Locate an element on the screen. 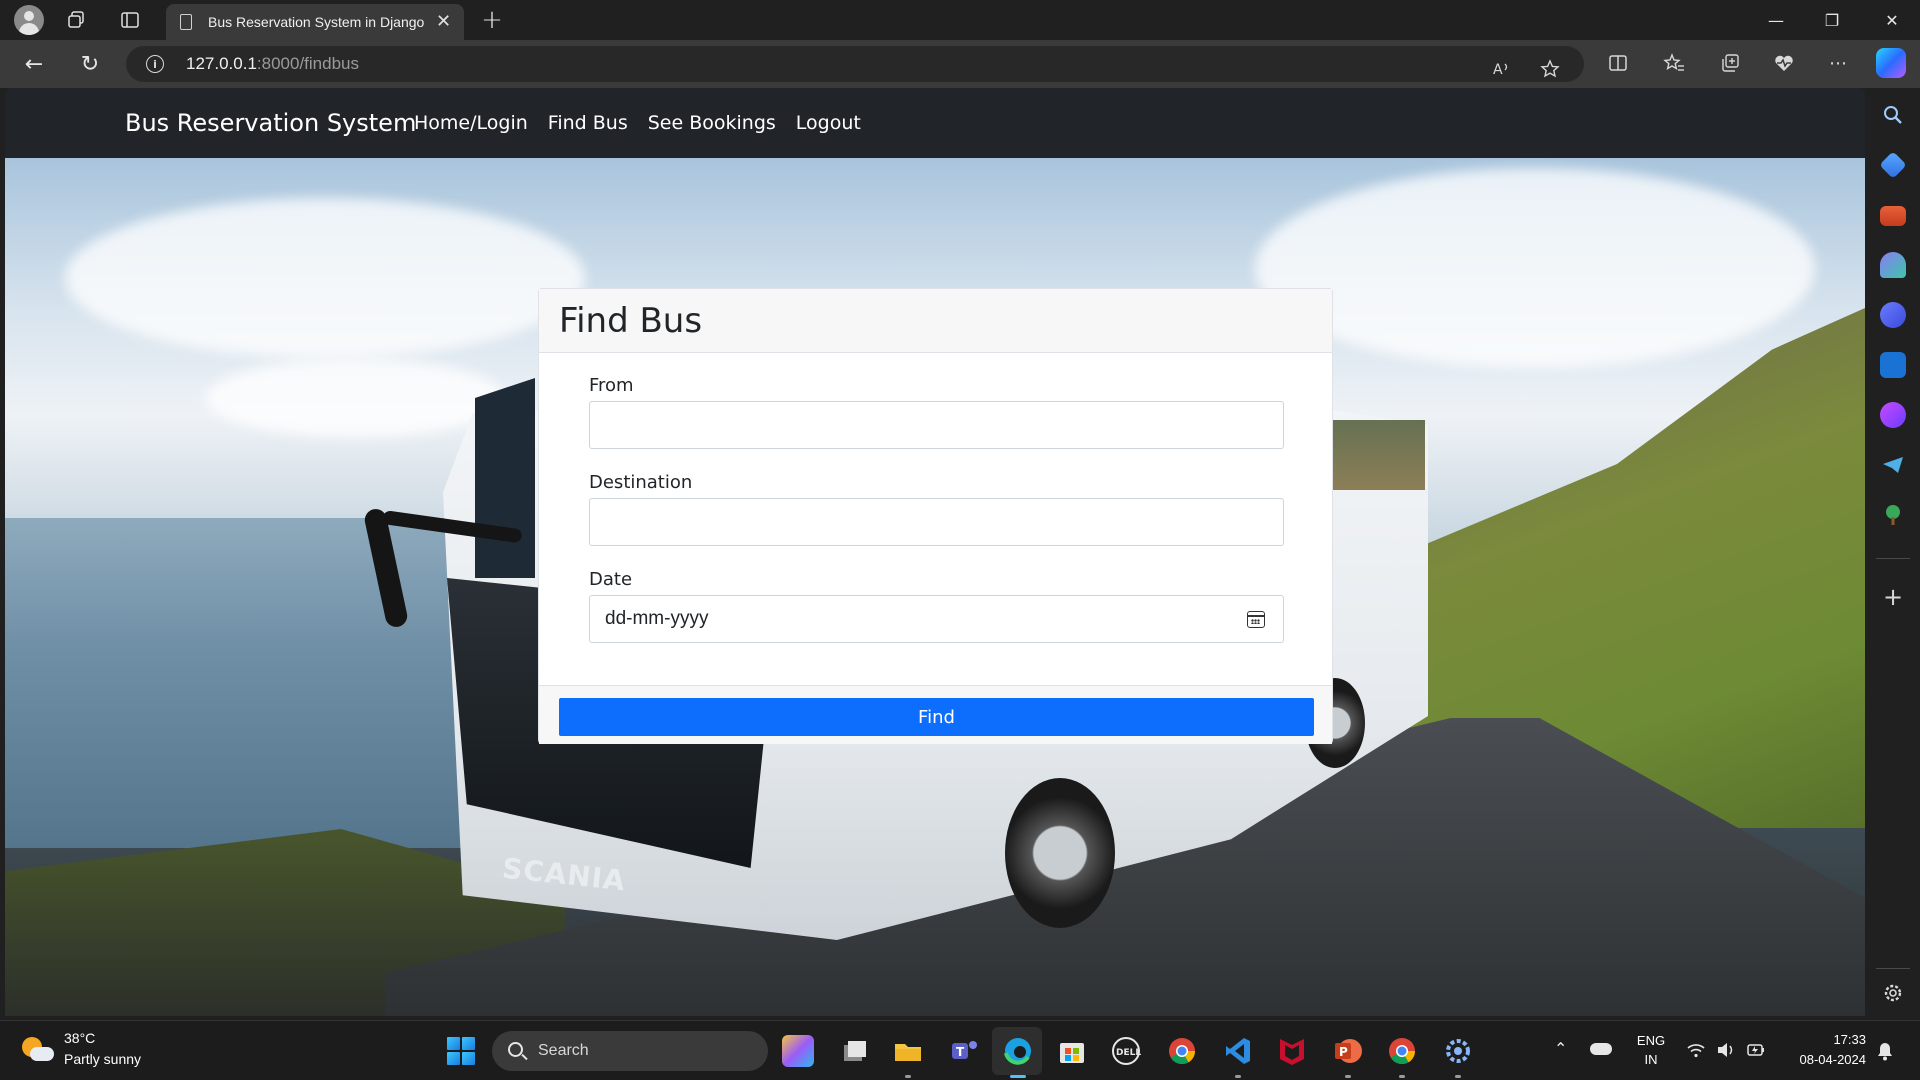 This screenshot has width=1920, height=1080. close-window-button: ✕ is located at coordinates (1892, 20).